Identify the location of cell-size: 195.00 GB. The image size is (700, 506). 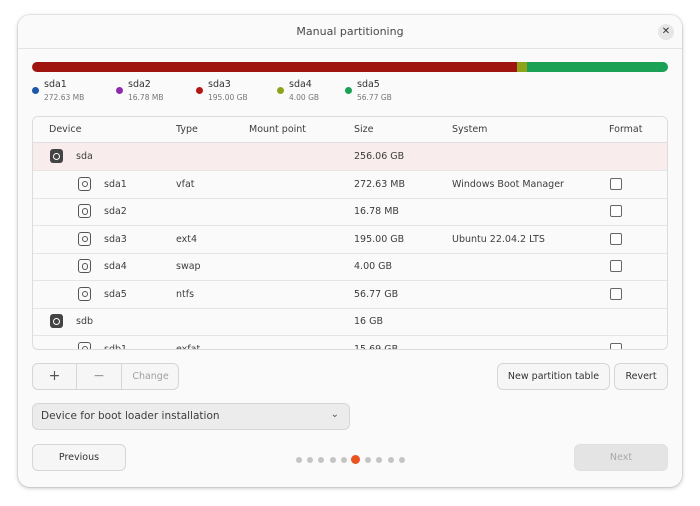
(379, 239).